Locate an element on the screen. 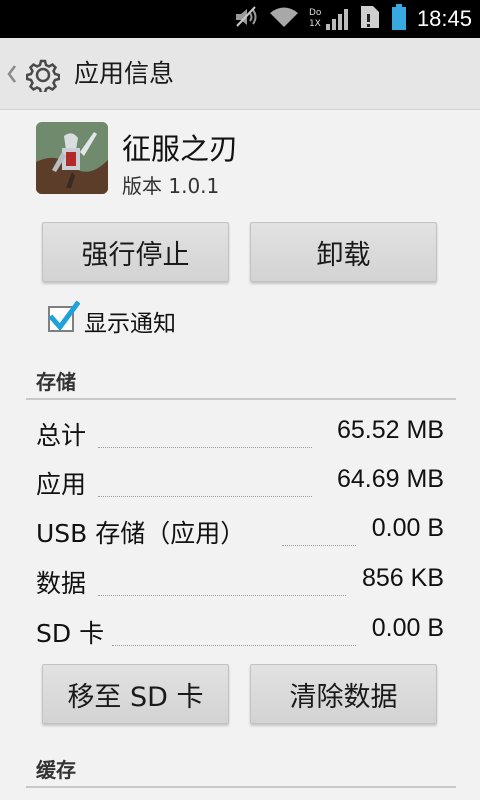 This screenshot has height=800, width=480. sim-icon is located at coordinates (370, 19).